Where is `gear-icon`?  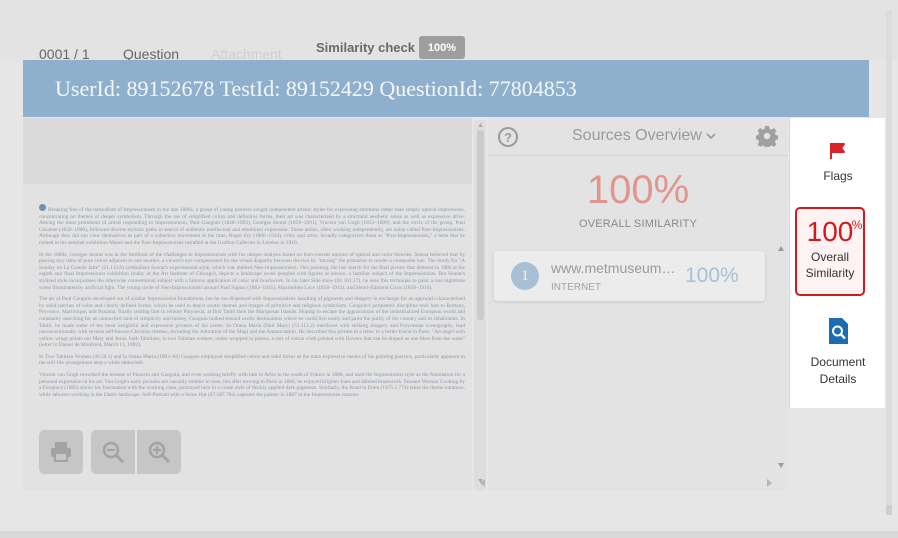 gear-icon is located at coordinates (767, 136).